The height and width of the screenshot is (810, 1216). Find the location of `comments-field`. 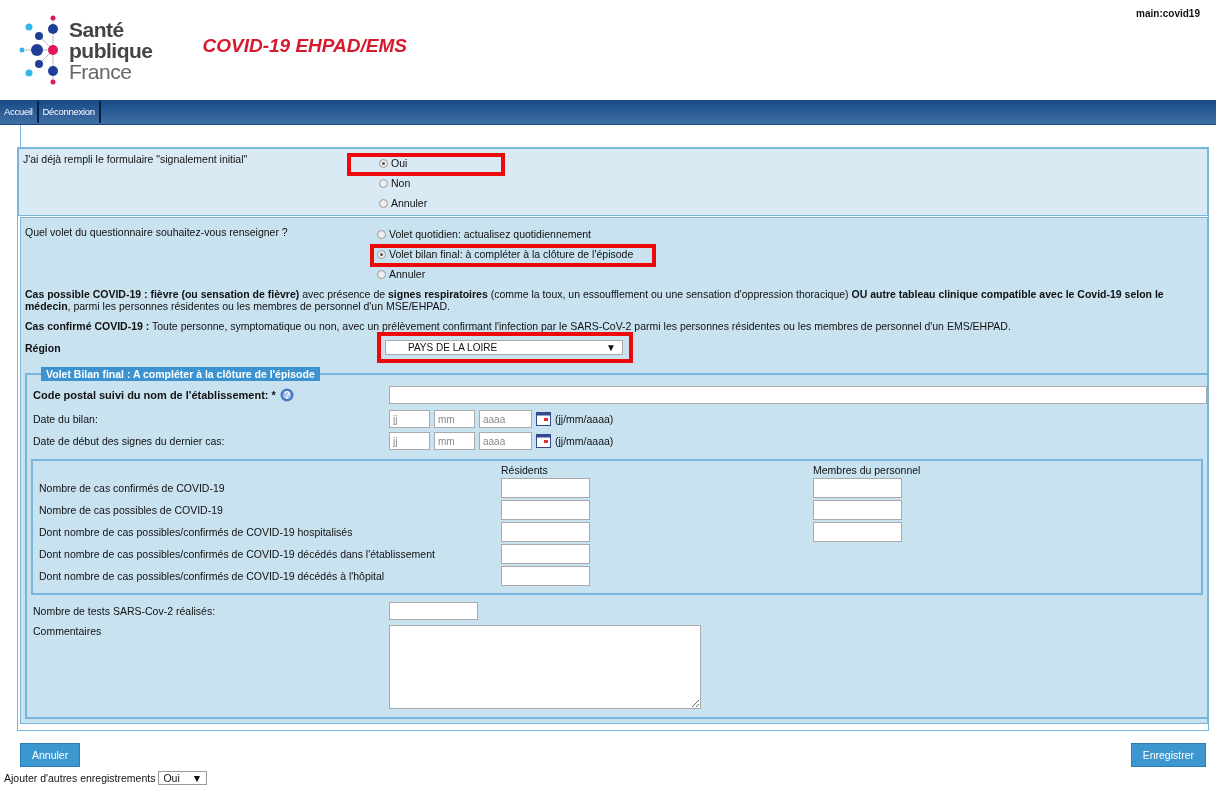

comments-field is located at coordinates (545, 667).